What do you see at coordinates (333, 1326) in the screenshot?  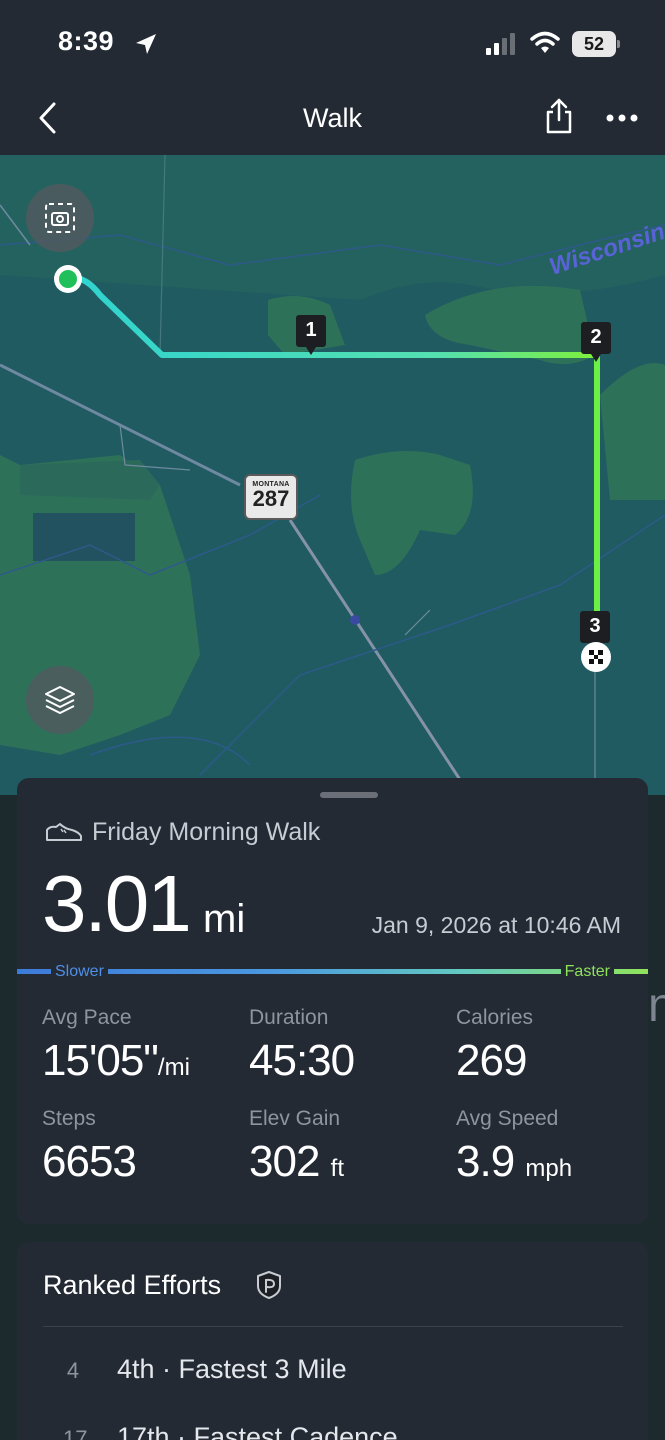 I see `divider` at bounding box center [333, 1326].